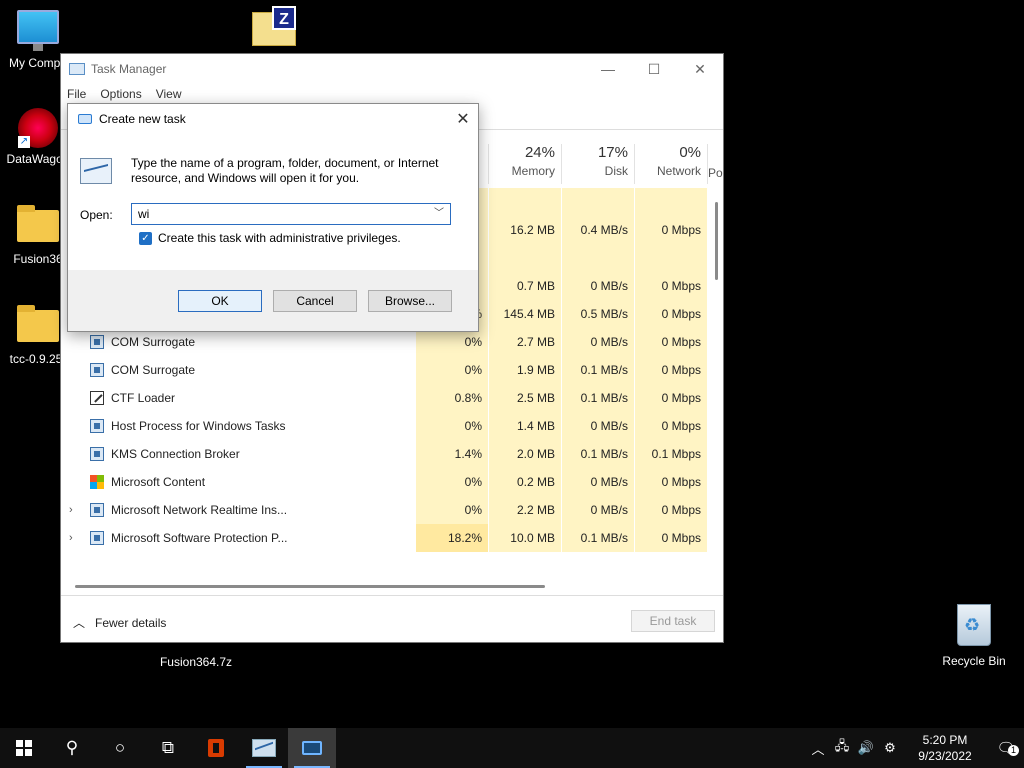 Image resolution: width=1024 pixels, height=768 pixels. I want to click on network-icon: 🖧, so click(842, 748).